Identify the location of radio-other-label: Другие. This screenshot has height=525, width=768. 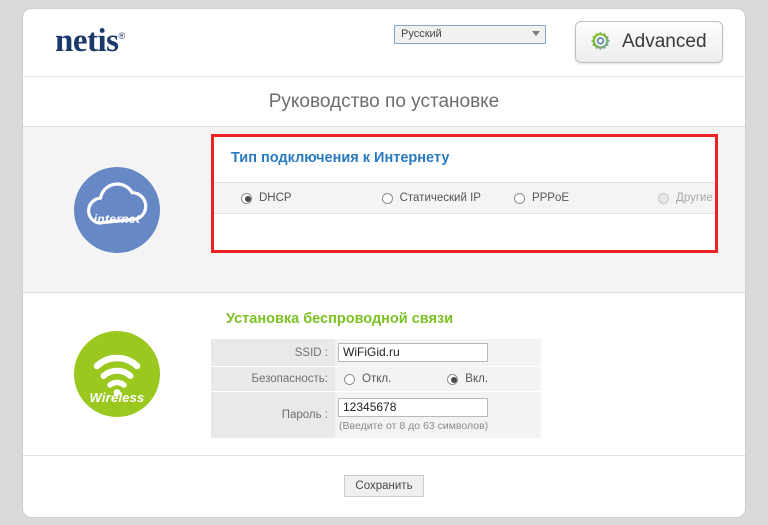
(694, 198).